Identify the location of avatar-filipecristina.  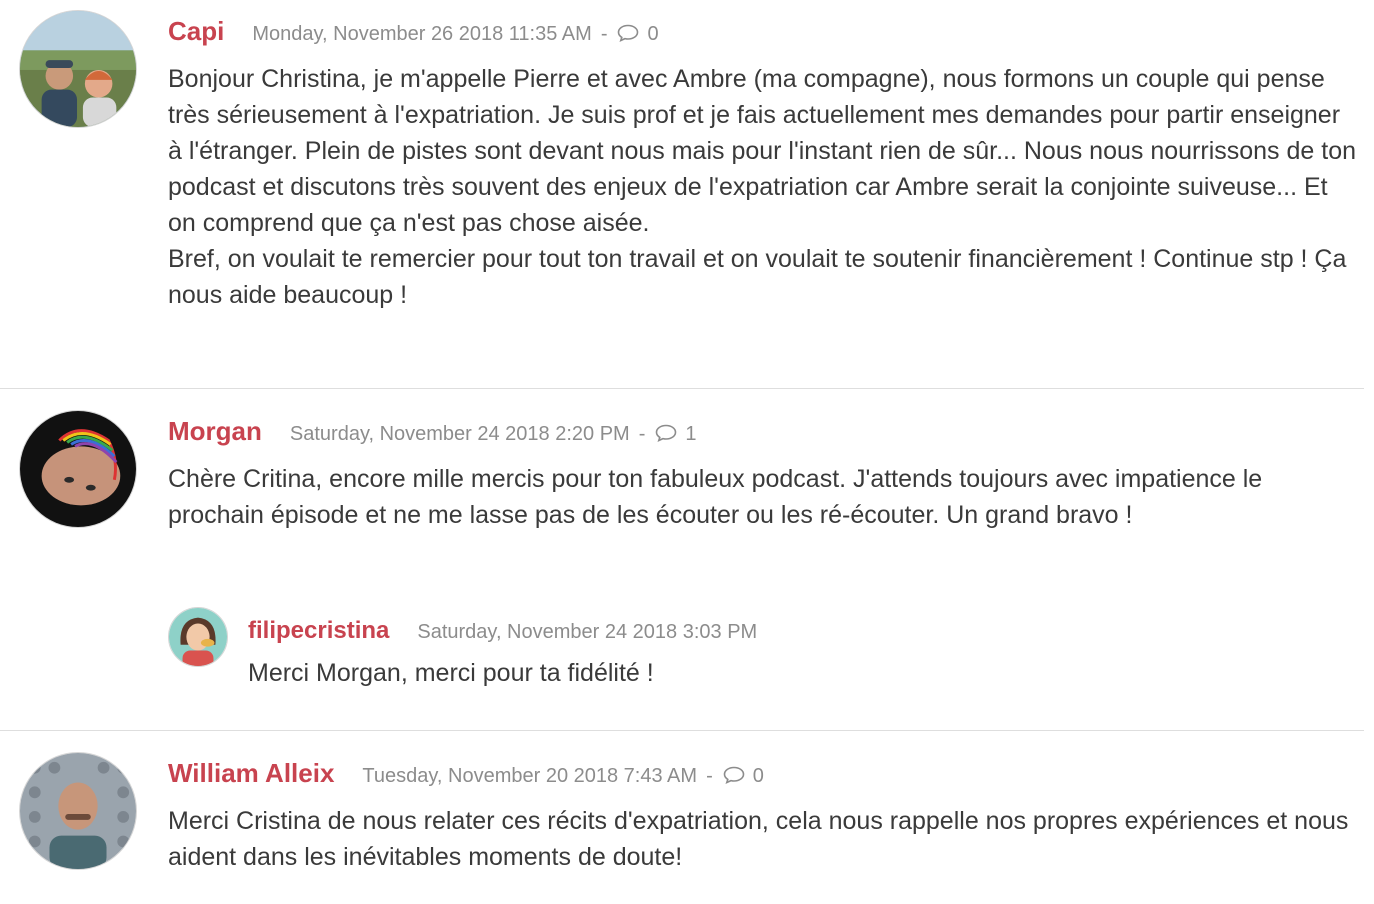
(198, 637).